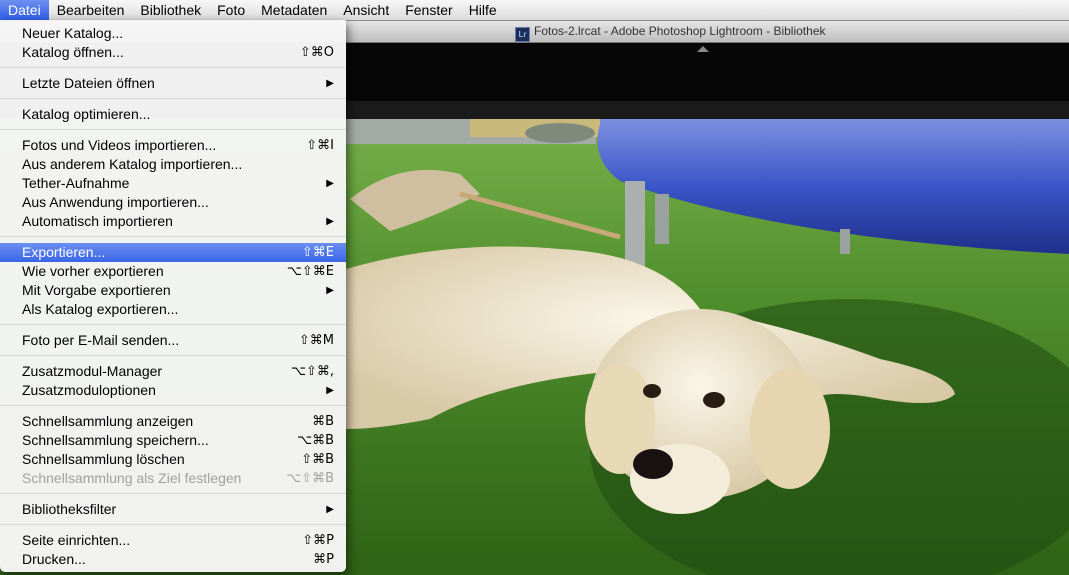  What do you see at coordinates (173, 390) in the screenshot?
I see `menu-item-zusatzmoduloptionen: Zusatzmoduloptionen ▶` at bounding box center [173, 390].